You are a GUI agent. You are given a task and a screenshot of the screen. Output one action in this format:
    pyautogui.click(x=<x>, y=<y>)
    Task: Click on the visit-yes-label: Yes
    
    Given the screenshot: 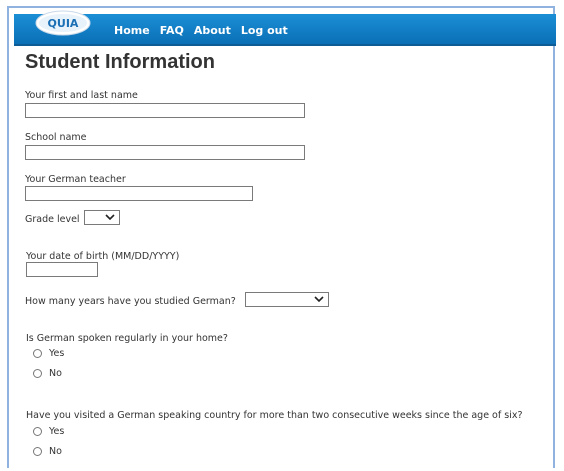 What is the action you would take?
    pyautogui.click(x=57, y=431)
    